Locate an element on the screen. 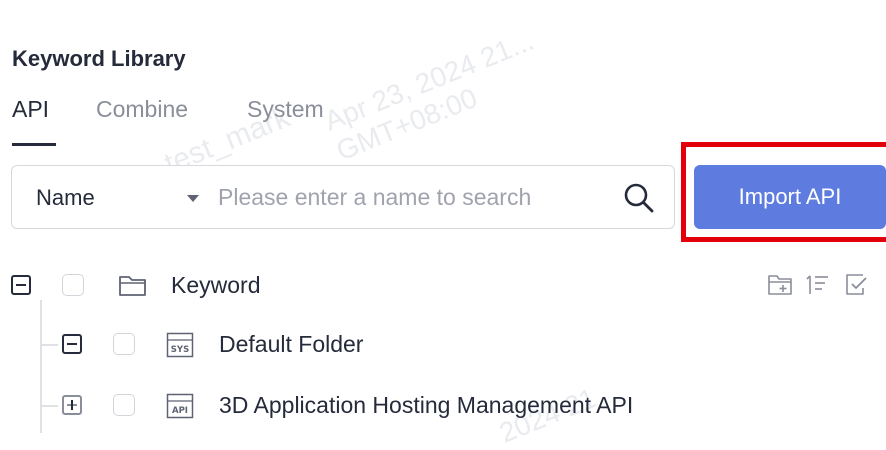 The image size is (886, 450). sort-icon is located at coordinates (818, 285).